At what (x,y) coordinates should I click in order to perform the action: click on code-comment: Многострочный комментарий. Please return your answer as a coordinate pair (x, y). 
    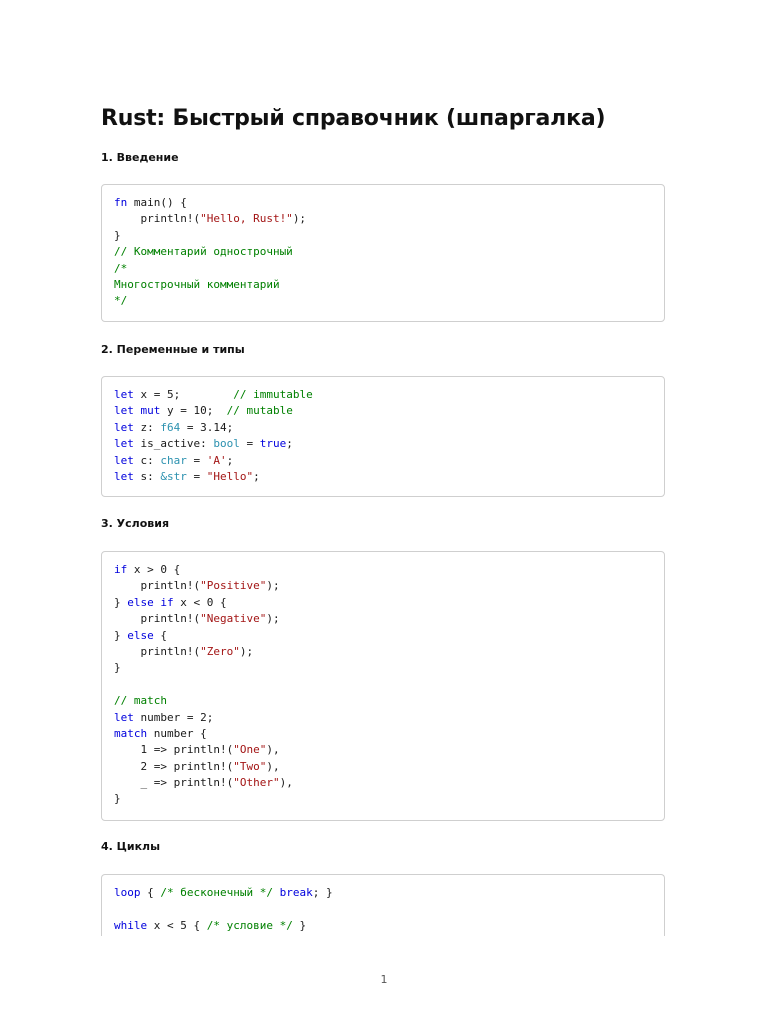
    Looking at the image, I should click on (197, 284).